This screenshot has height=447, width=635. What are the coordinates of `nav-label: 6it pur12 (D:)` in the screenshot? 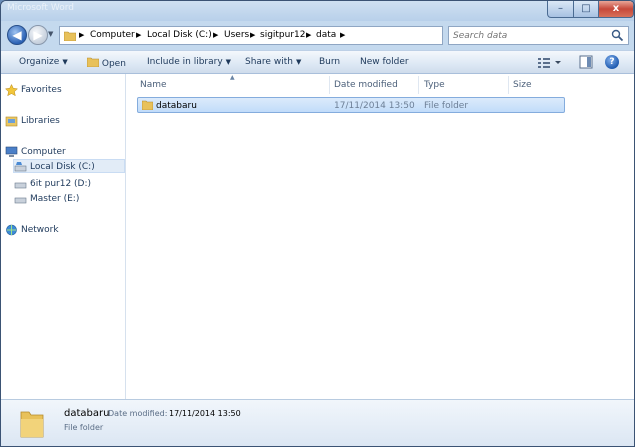 It's located at (61, 184).